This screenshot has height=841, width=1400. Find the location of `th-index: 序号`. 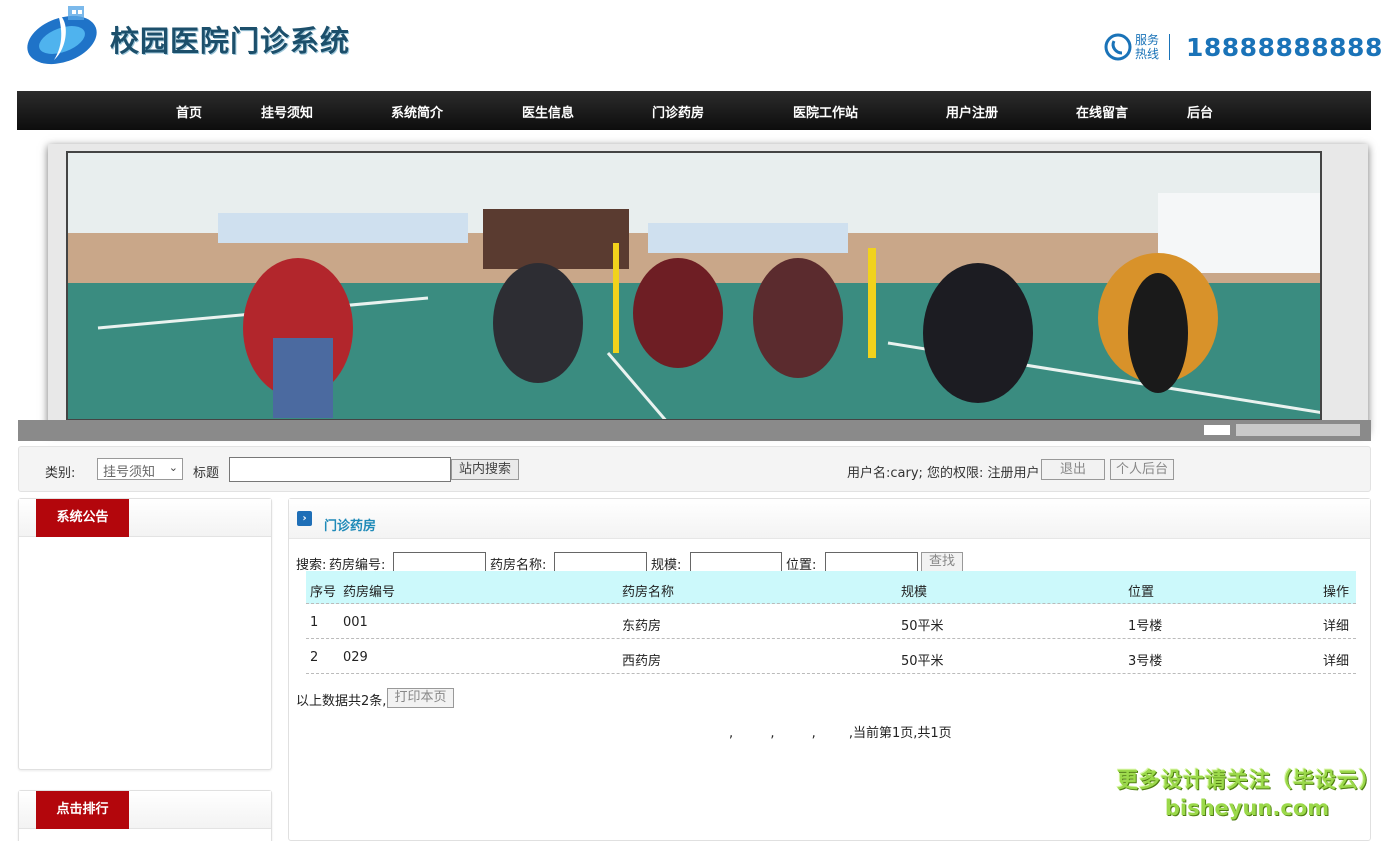

th-index: 序号 is located at coordinates (323, 592).